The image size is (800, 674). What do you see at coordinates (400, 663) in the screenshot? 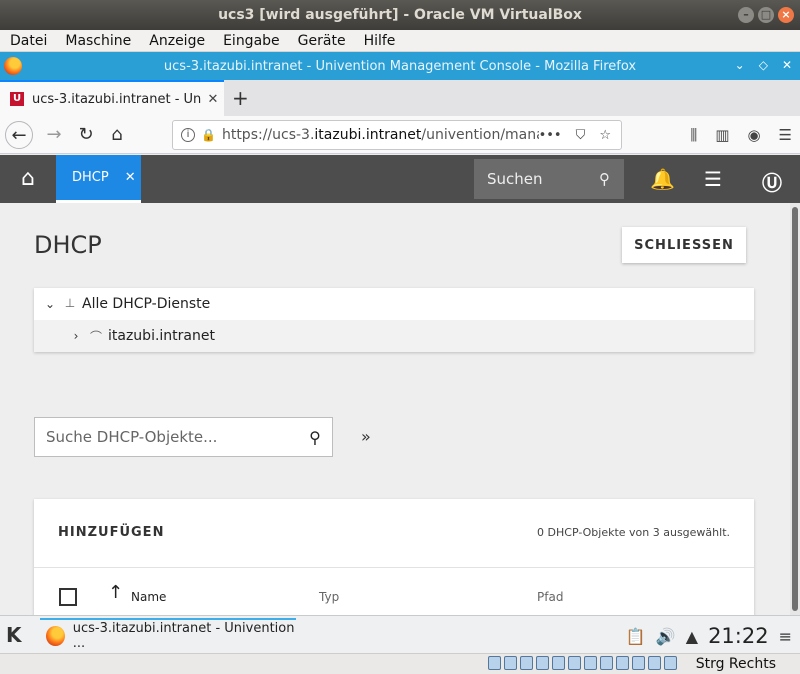
I see `virtualbox-status-bar: Strg Rechts` at bounding box center [400, 663].